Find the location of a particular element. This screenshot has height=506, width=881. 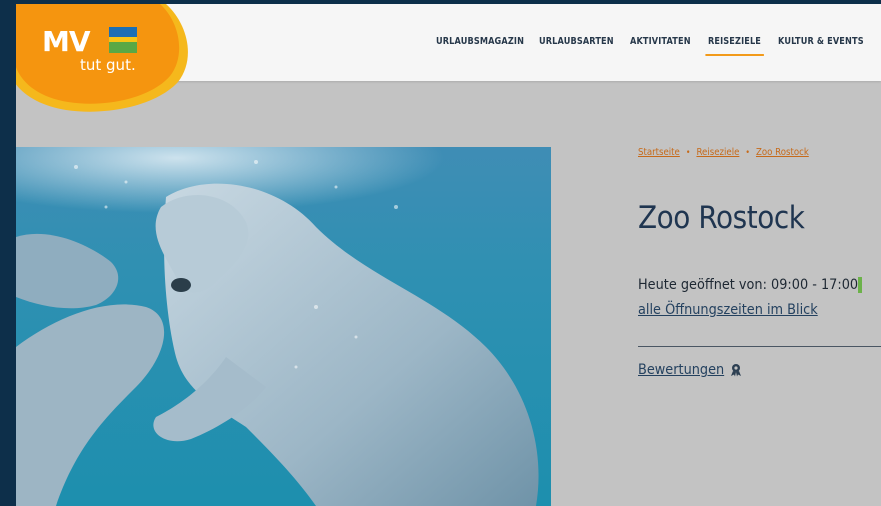

award-ribbon-icon is located at coordinates (736, 370).